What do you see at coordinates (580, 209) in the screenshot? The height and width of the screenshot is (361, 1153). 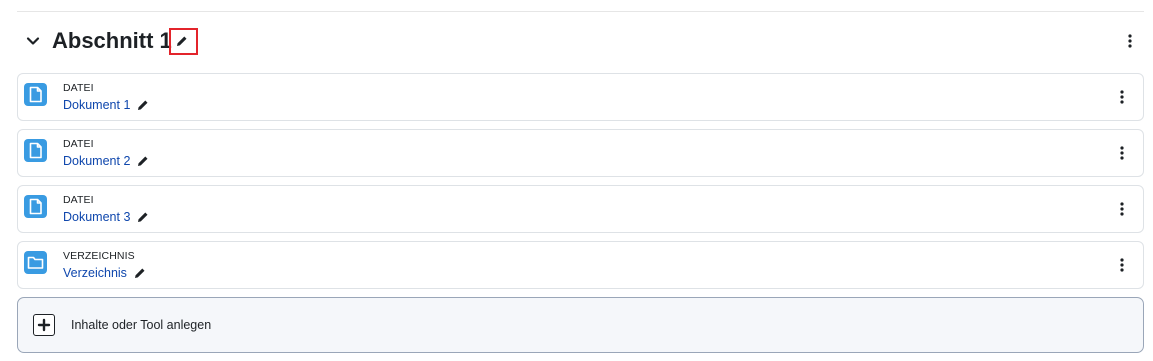 I see `activity-item: DATEI Dokument 3` at bounding box center [580, 209].